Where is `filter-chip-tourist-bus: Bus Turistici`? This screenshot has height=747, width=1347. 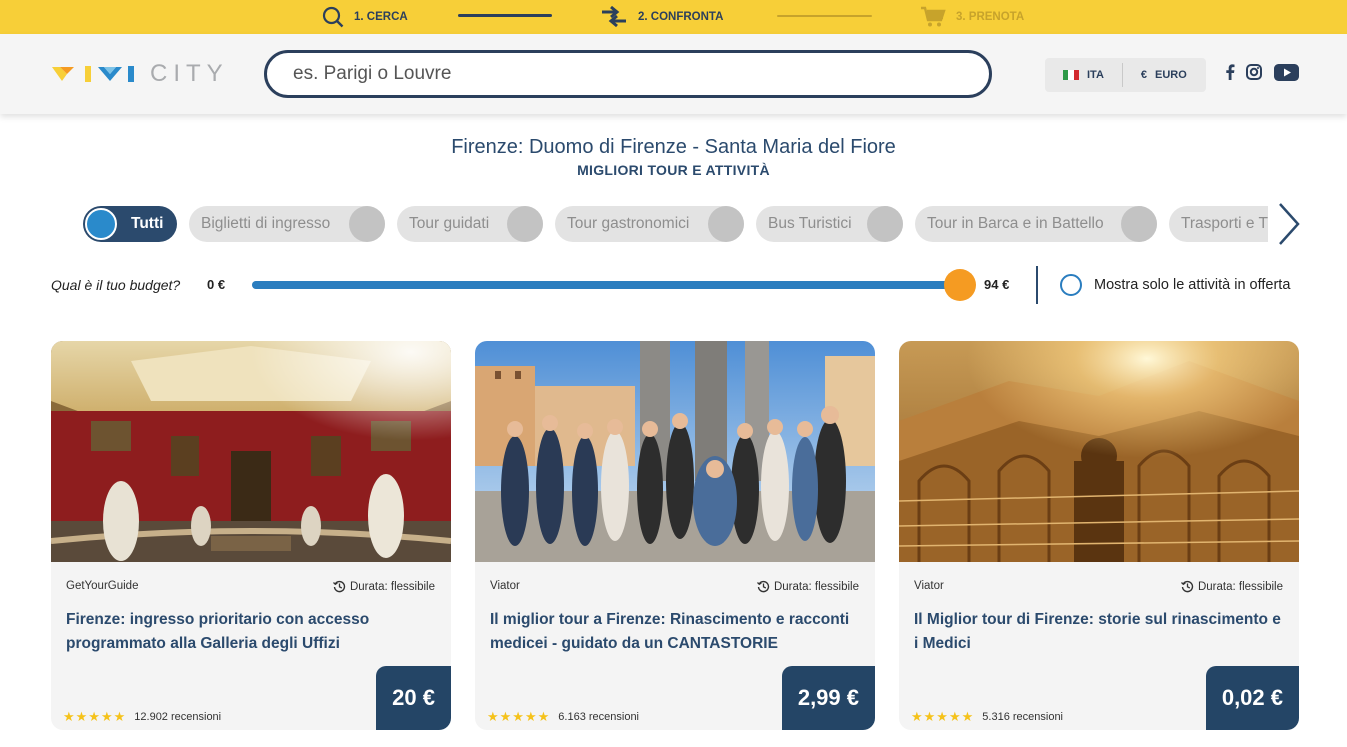
filter-chip-tourist-bus: Bus Turistici is located at coordinates (829, 224).